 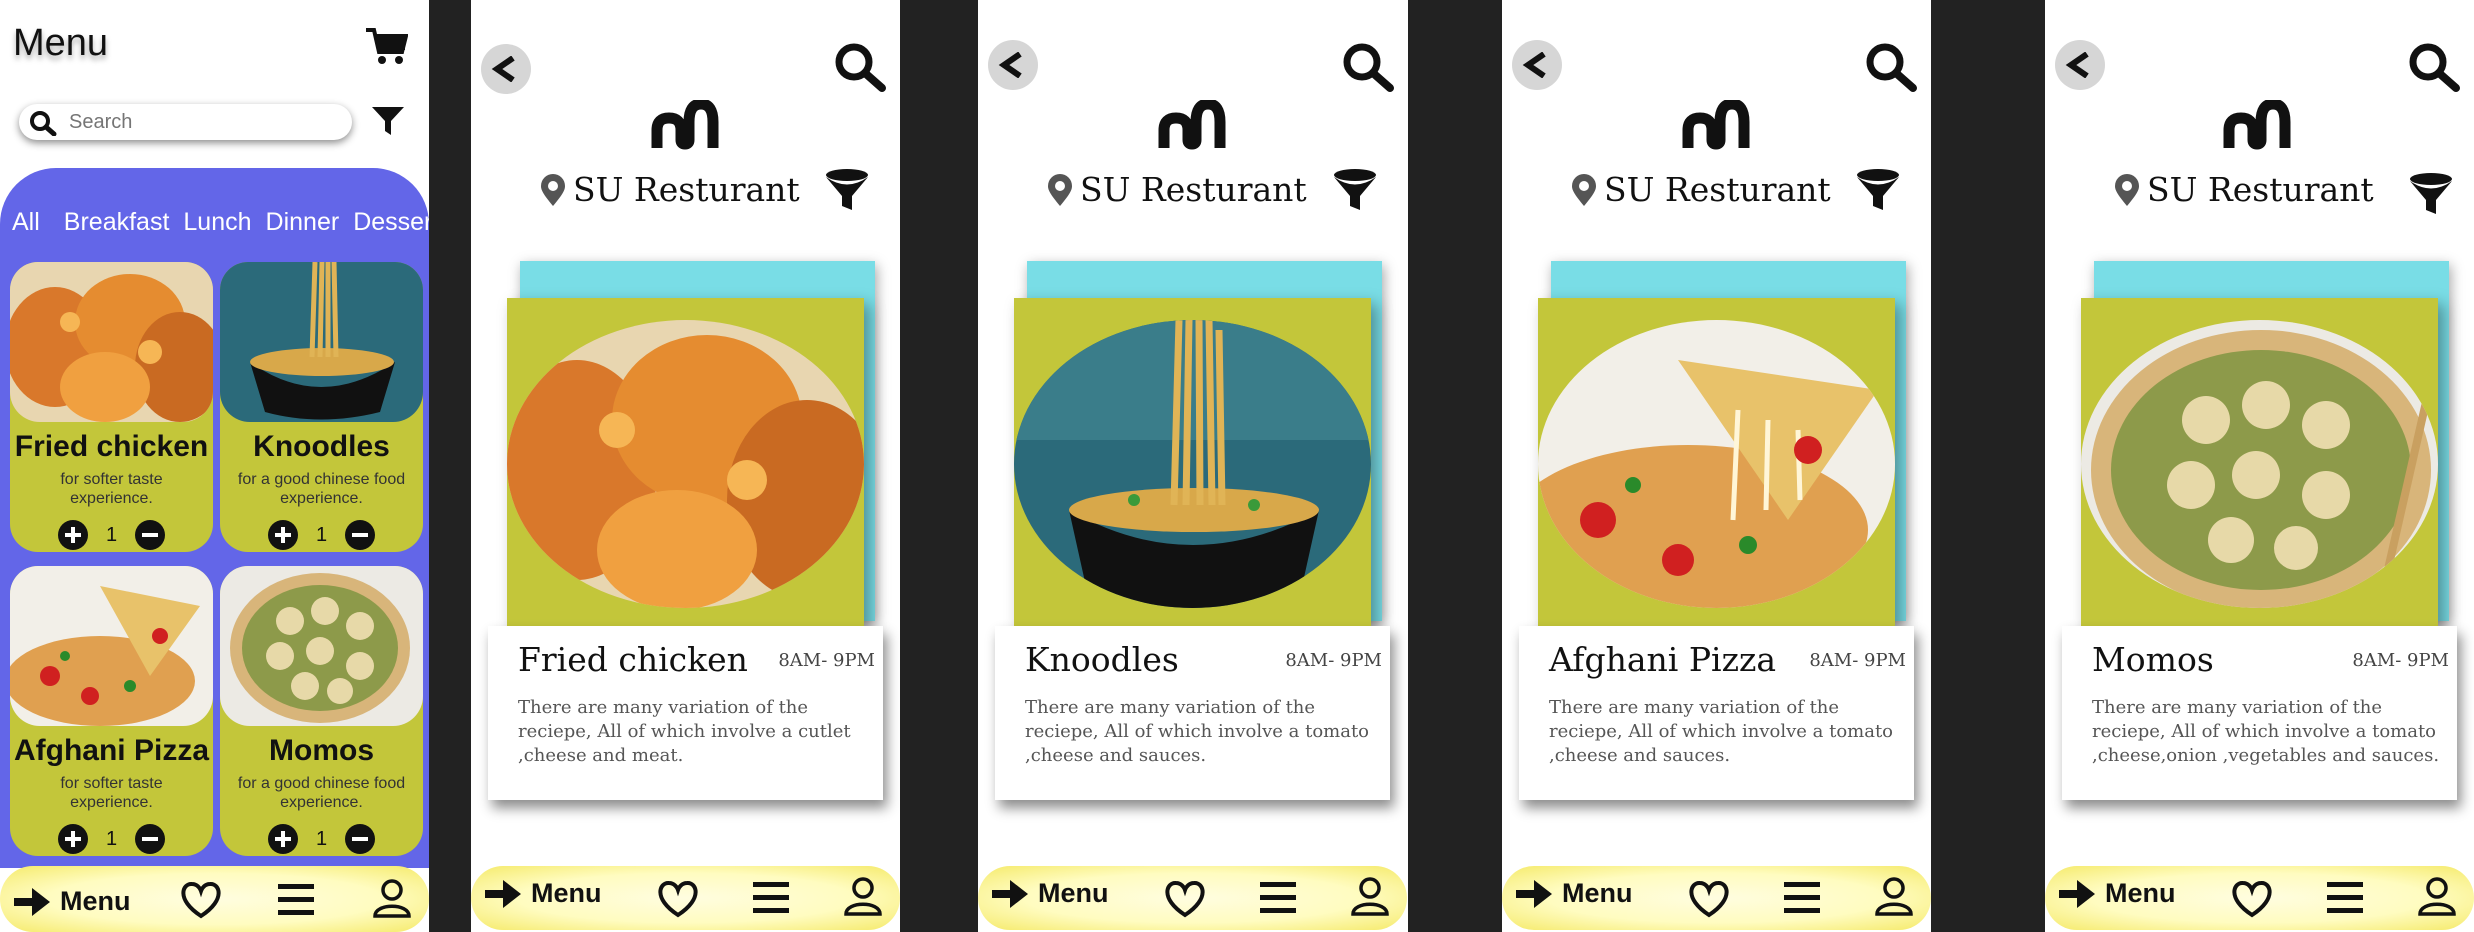 What do you see at coordinates (386, 46) in the screenshot?
I see `cart-icon` at bounding box center [386, 46].